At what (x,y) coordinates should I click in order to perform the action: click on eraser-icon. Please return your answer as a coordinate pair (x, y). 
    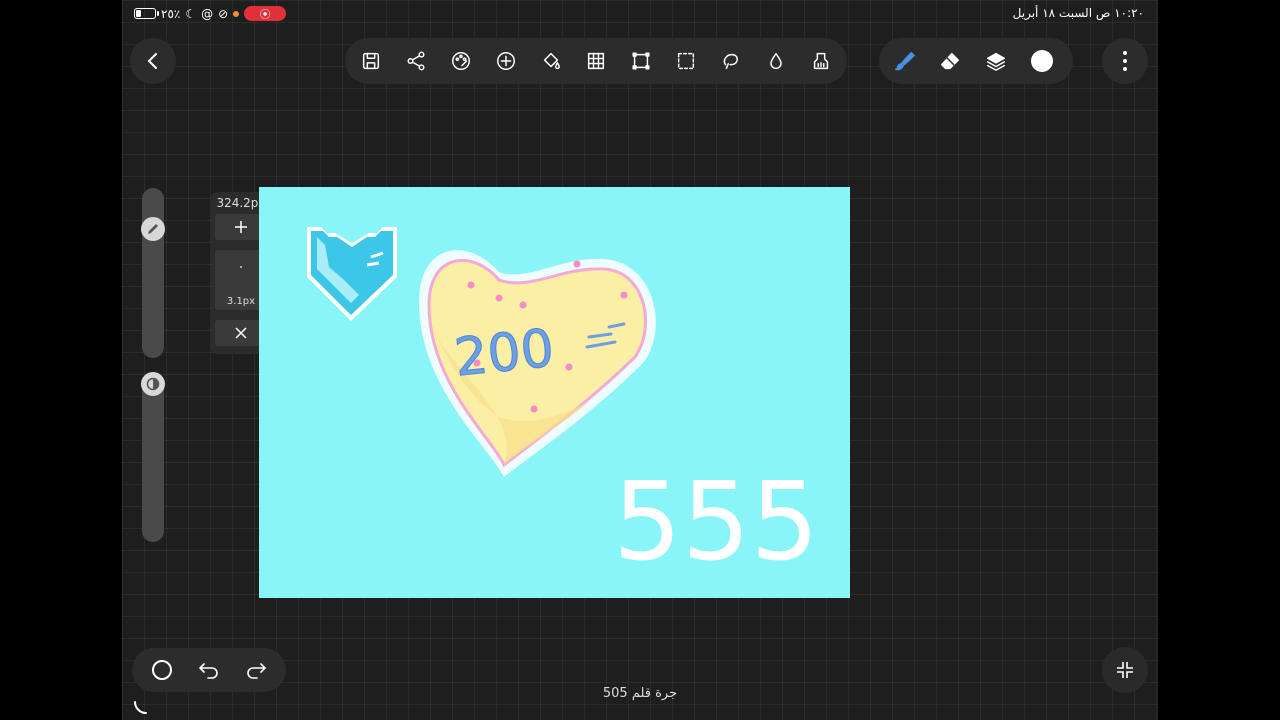
    Looking at the image, I should click on (950, 61).